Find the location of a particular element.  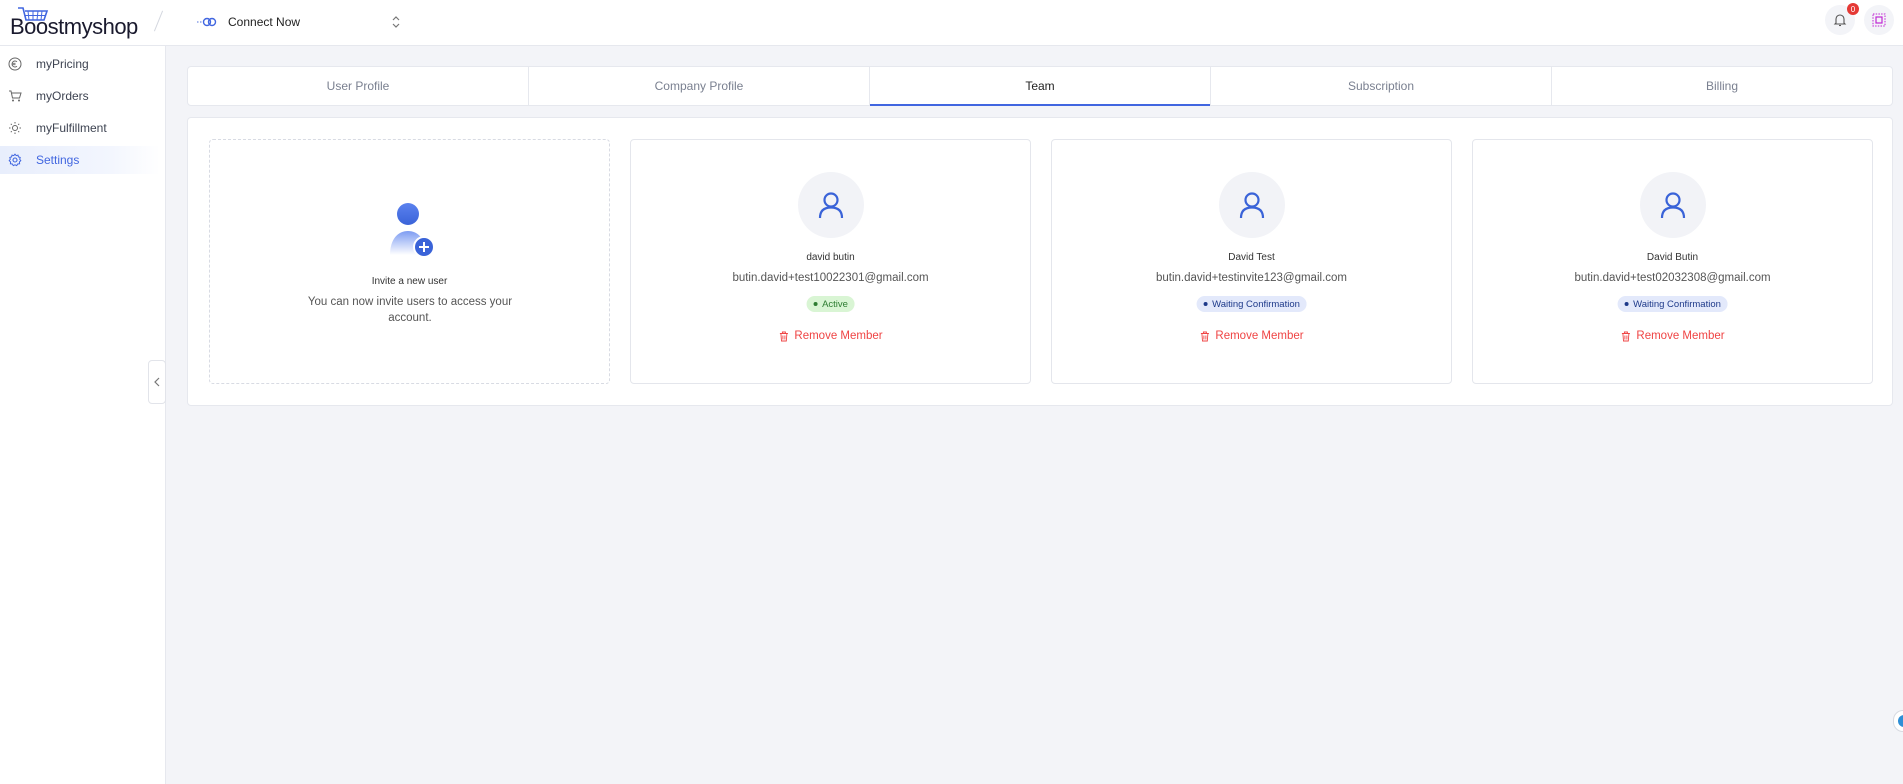

collapse-sidebar-button is located at coordinates (157, 382).